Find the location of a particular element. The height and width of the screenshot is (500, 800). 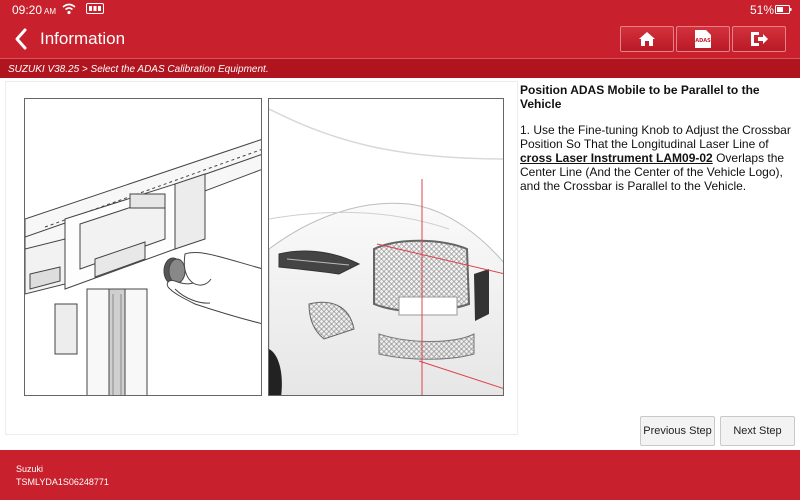

wifi-icon is located at coordinates (69, 9).